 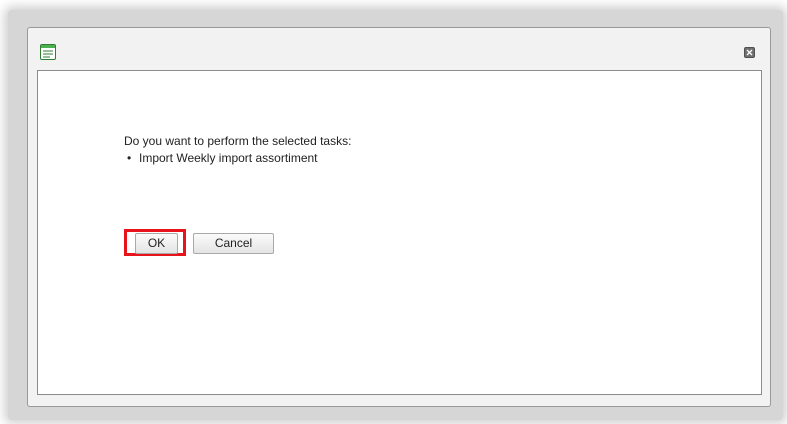 I want to click on dialog-titlebar, so click(x=399, y=49).